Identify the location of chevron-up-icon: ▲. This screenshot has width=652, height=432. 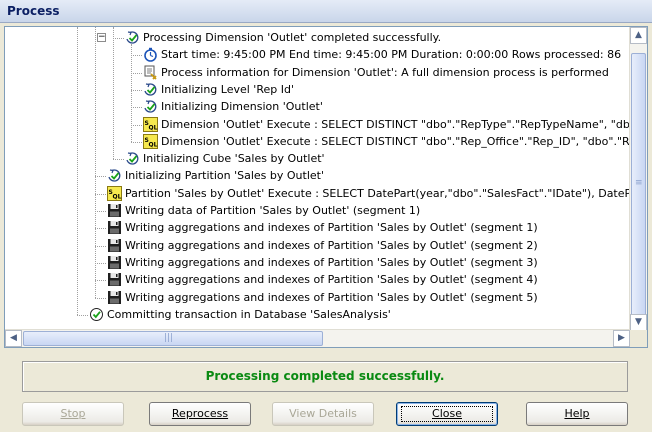
(638, 35).